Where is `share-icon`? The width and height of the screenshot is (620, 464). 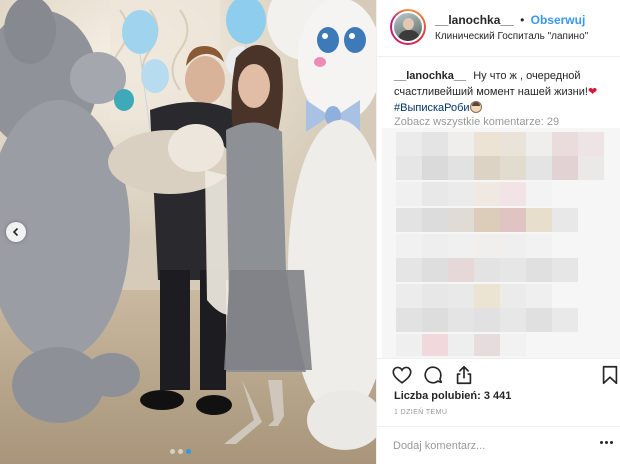
share-icon is located at coordinates (464, 375).